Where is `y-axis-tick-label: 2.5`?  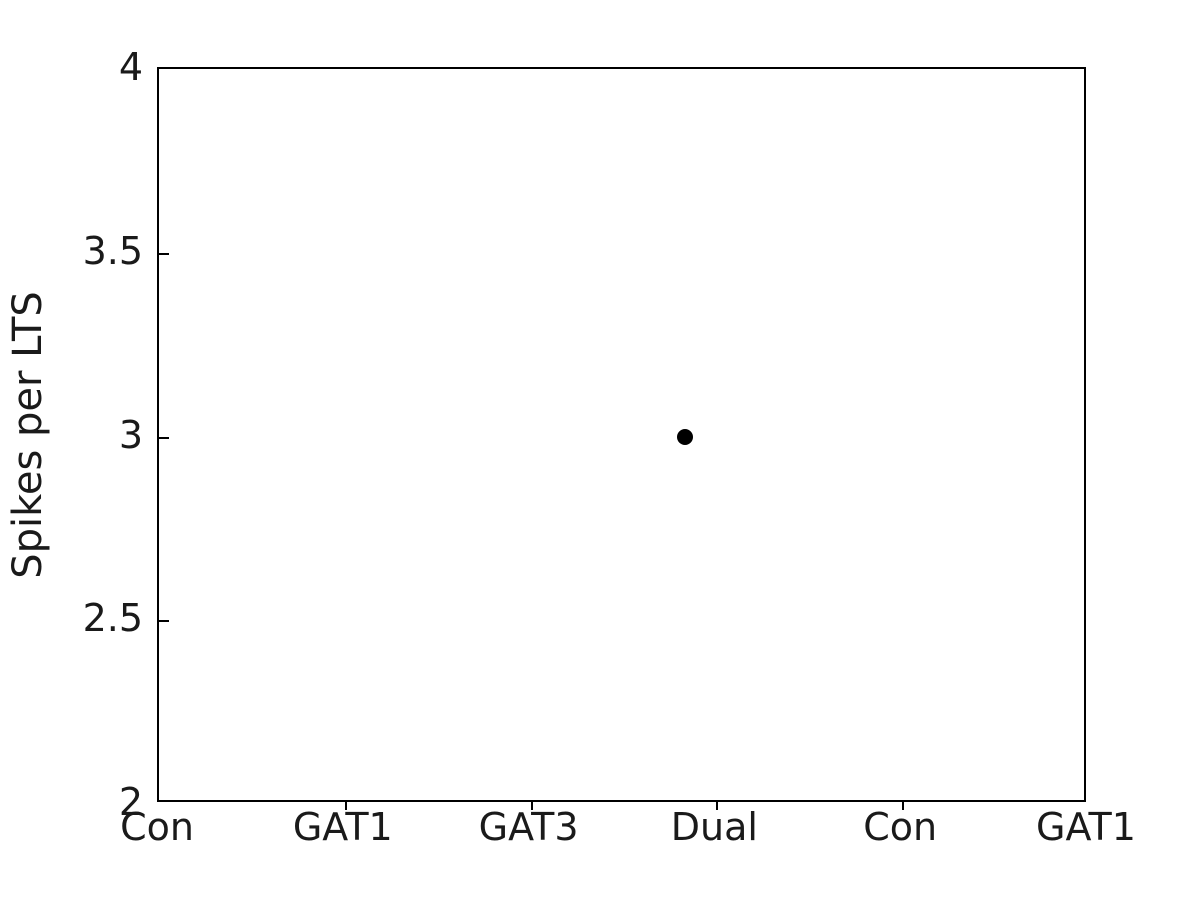
y-axis-tick-label: 2.5 is located at coordinates (112, 618).